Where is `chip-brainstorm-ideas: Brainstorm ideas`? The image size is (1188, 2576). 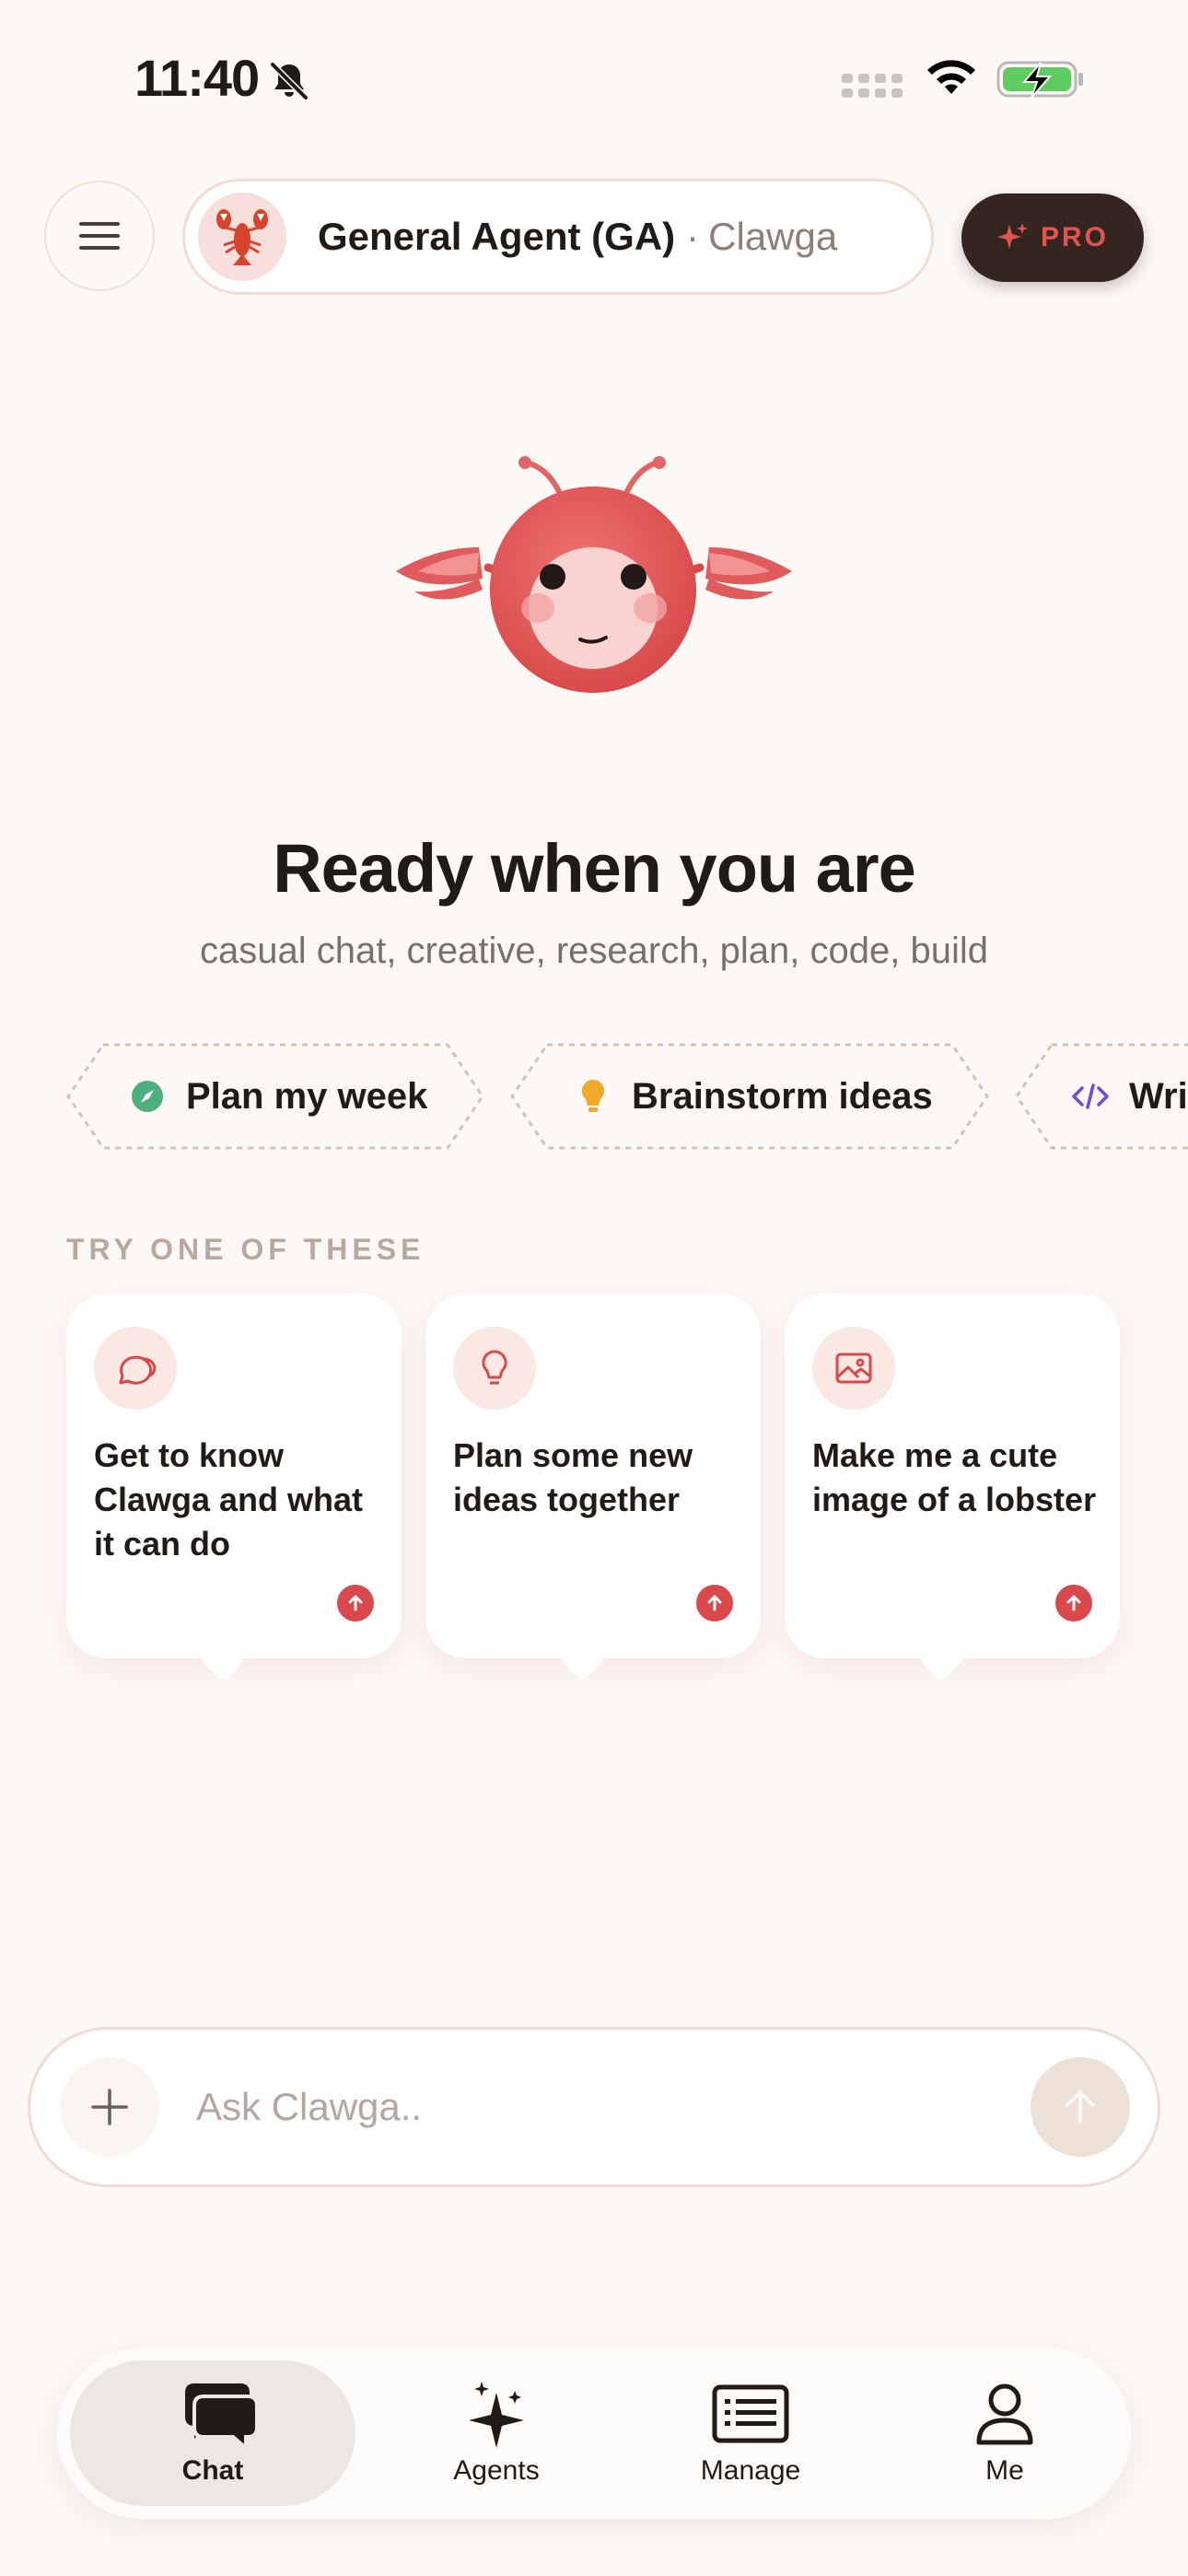
chip-brainstorm-ideas: Brainstorm ideas is located at coordinates (749, 1096).